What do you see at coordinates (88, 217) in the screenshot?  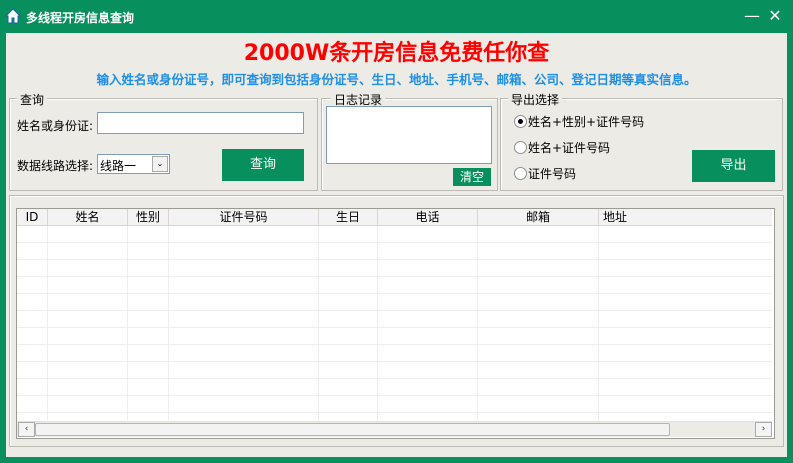 I see `column-header-name: 姓名` at bounding box center [88, 217].